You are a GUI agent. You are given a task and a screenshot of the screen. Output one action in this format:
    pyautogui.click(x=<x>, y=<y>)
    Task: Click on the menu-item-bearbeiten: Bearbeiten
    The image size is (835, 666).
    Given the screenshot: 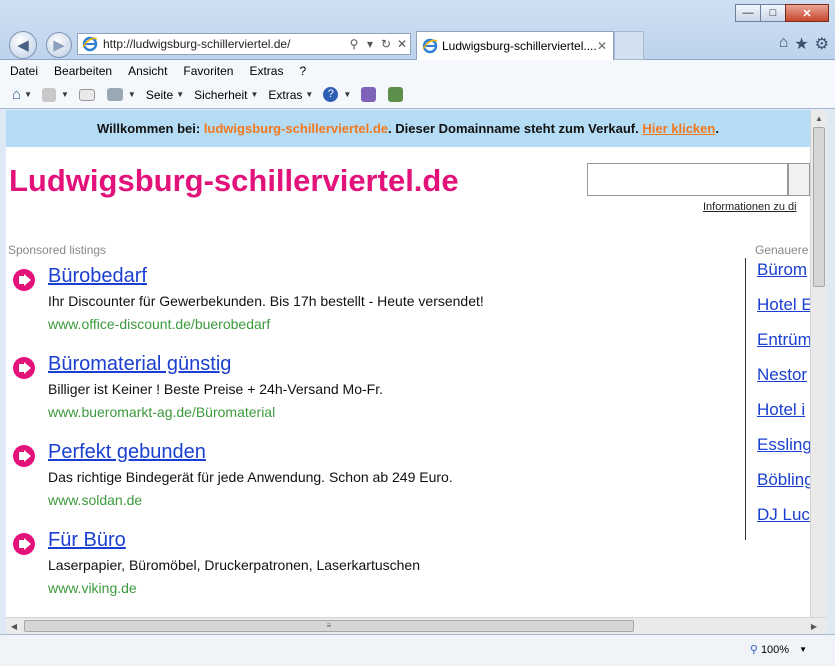 What is the action you would take?
    pyautogui.click(x=83, y=71)
    